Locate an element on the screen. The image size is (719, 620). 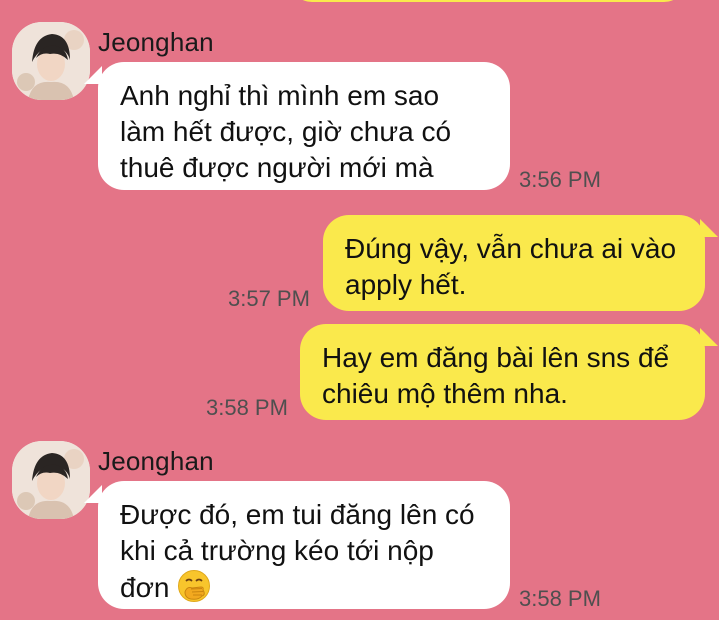
message-text-line: thuê được người mới mà is located at coordinates (277, 167).